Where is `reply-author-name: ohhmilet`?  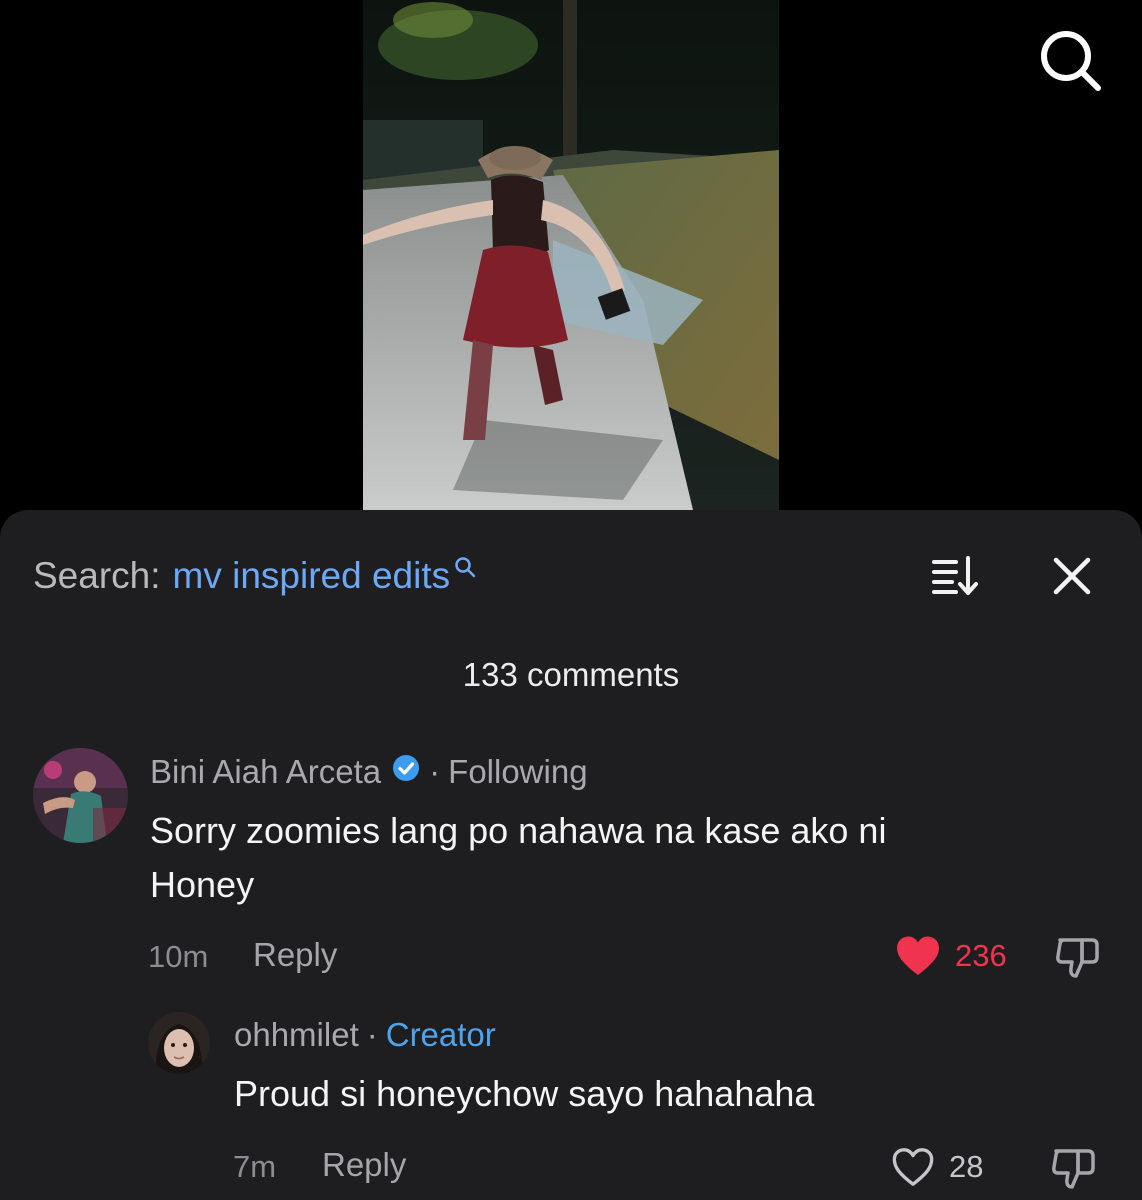 reply-author-name: ohhmilet is located at coordinates (296, 1035).